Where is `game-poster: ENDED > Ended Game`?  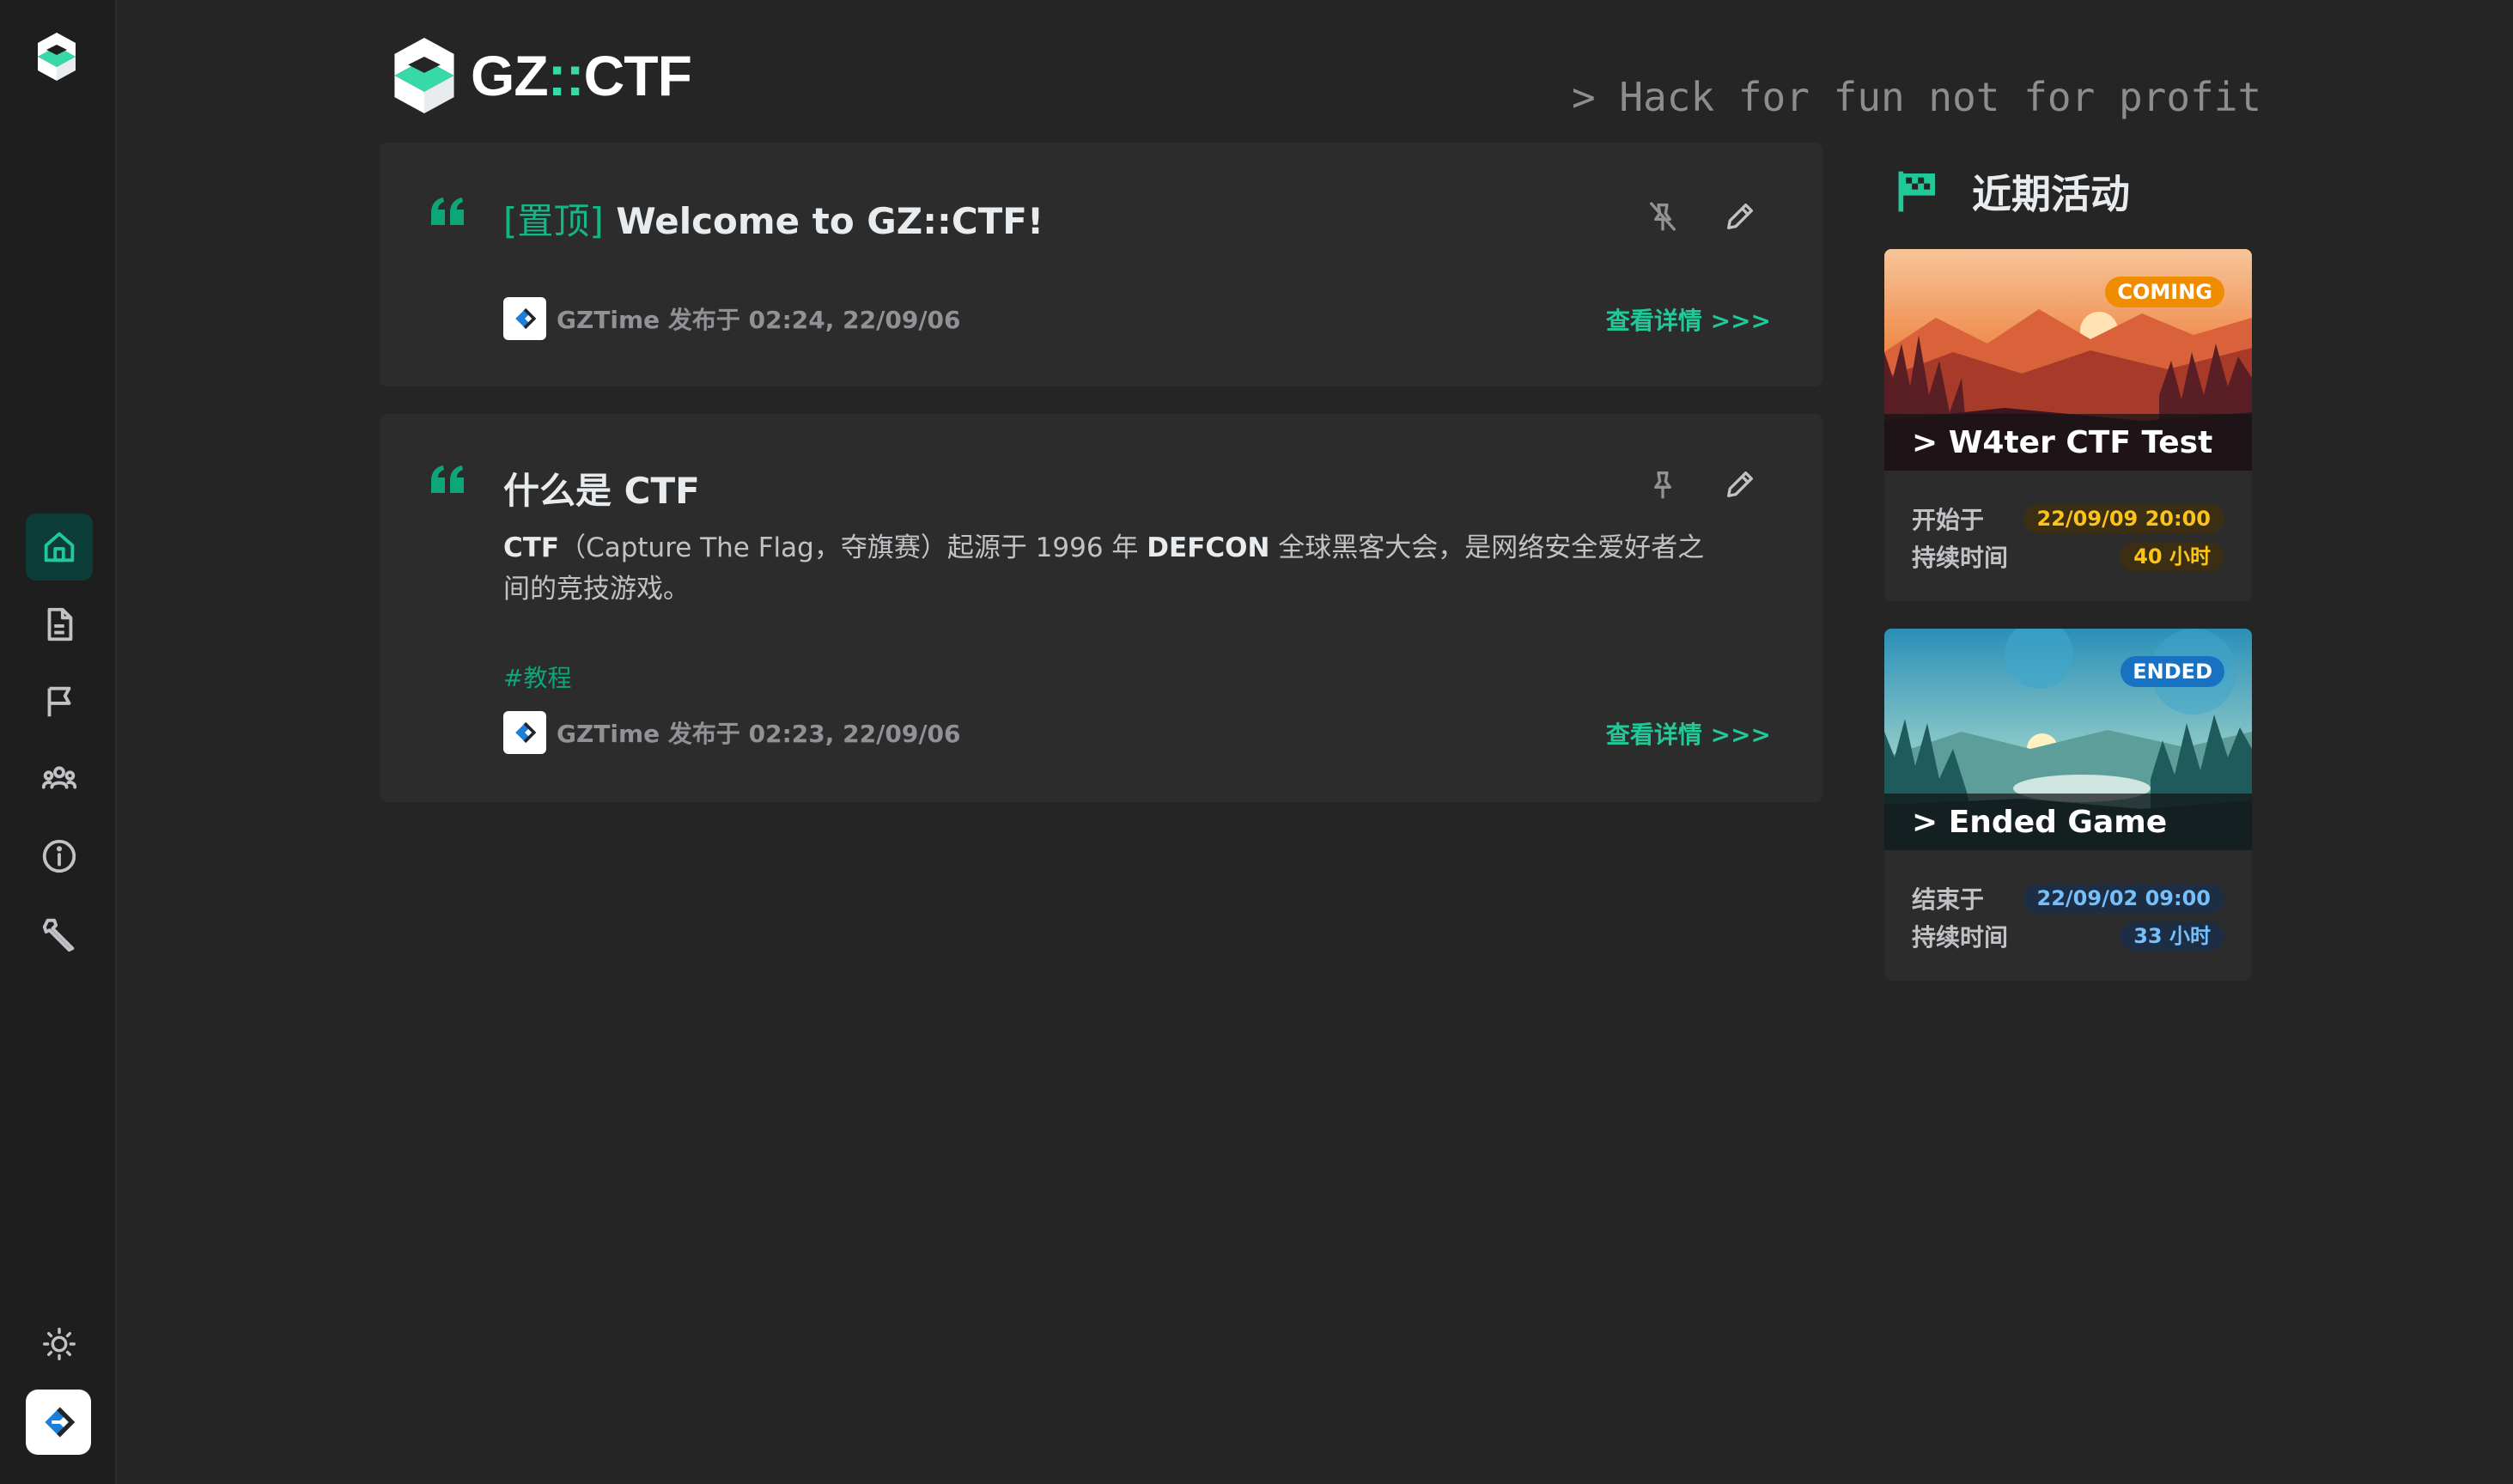 game-poster: ENDED > Ended Game is located at coordinates (2068, 739).